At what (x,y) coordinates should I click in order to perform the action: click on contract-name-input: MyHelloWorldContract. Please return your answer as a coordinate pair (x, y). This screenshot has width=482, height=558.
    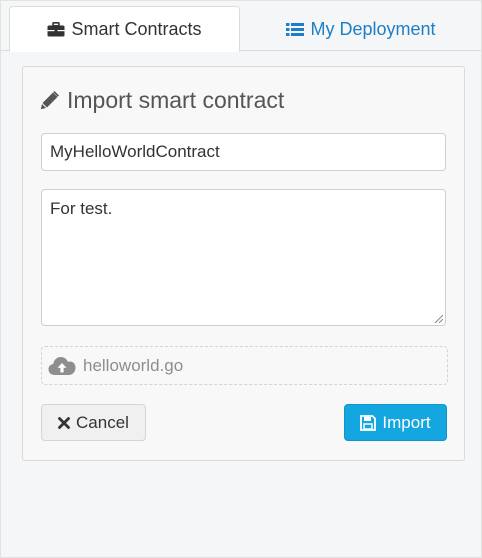
    Looking at the image, I should click on (243, 152).